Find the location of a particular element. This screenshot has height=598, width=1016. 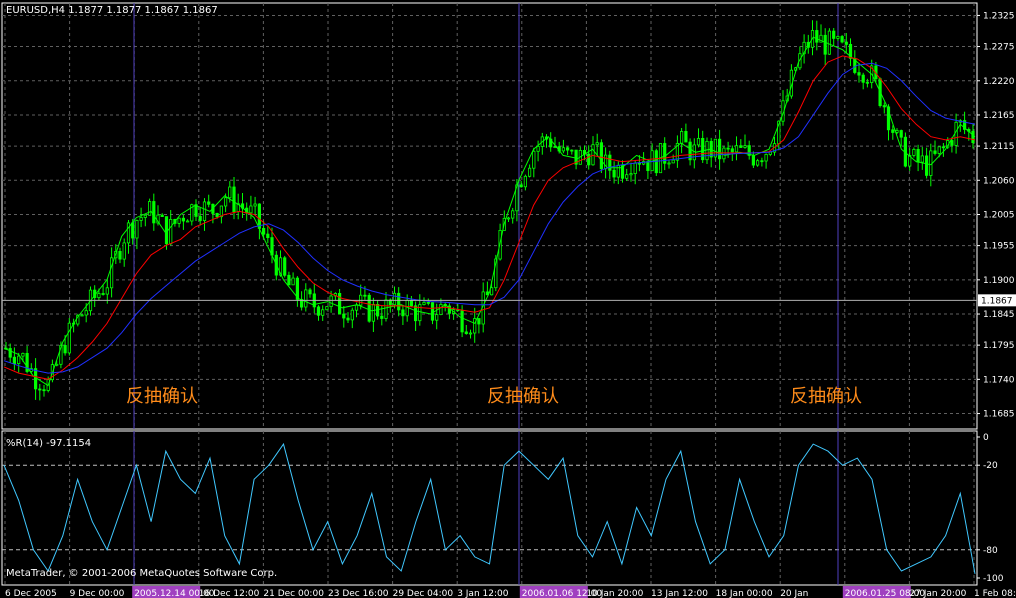

wpr-tick-label: 0 is located at coordinates (986, 438).